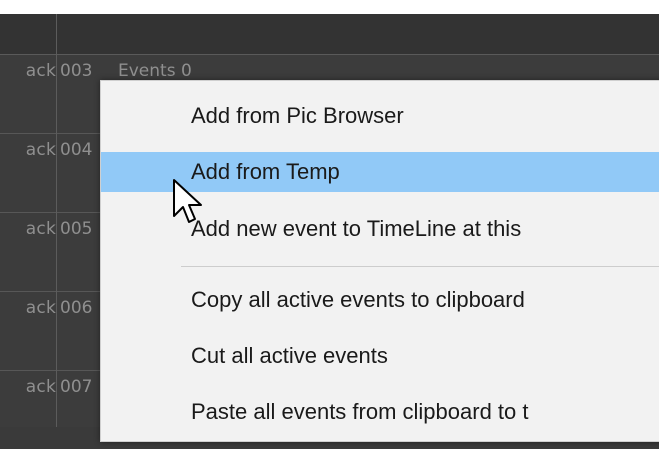 This screenshot has height=449, width=659. I want to click on menu-item-cut-active-events: Cut all active events, so click(380, 356).